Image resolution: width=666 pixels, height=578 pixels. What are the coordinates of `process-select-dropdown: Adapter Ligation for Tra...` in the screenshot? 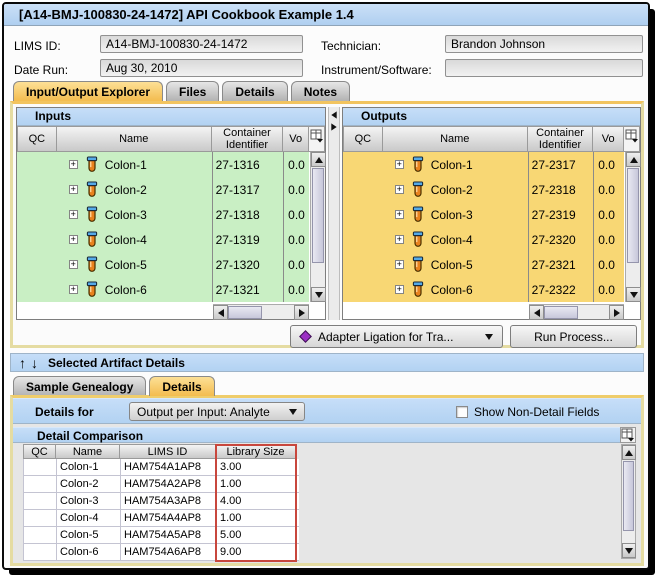 It's located at (396, 336).